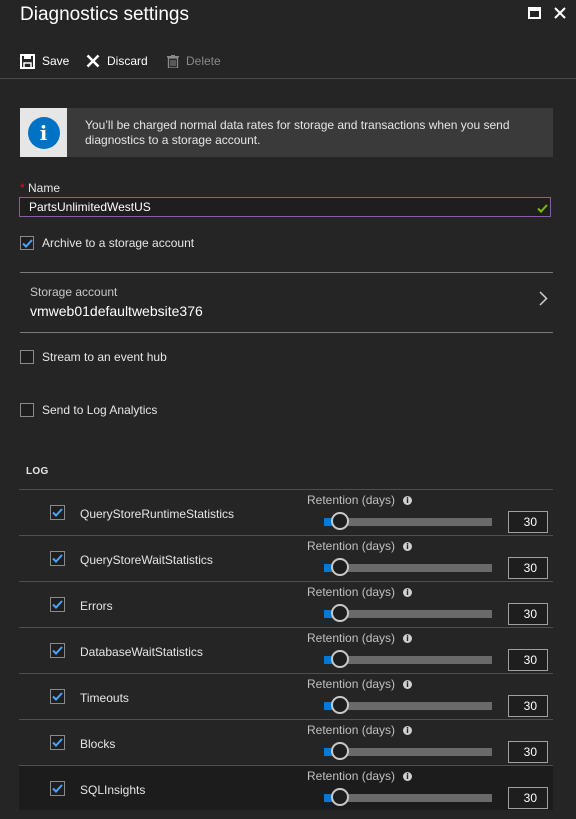 This screenshot has width=576, height=819. Describe the element at coordinates (27, 357) in the screenshot. I see `event-hub-checkbox` at that location.